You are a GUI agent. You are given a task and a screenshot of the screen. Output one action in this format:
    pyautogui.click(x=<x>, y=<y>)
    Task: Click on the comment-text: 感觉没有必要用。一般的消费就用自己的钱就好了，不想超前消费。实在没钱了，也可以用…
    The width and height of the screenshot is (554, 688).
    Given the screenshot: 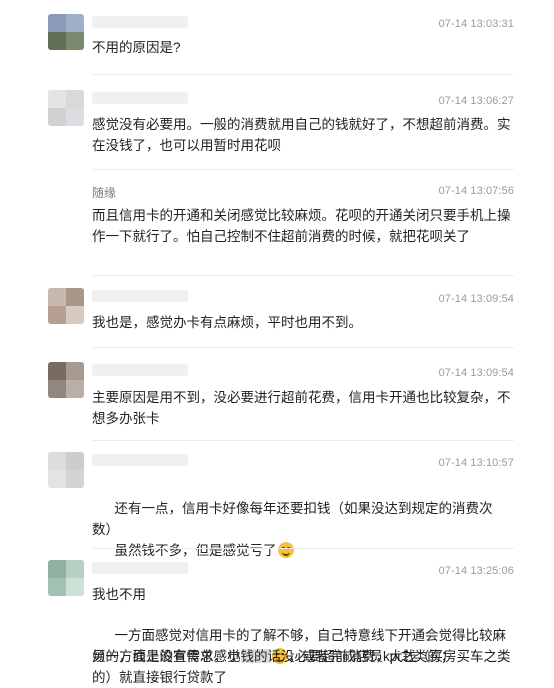 What is the action you would take?
    pyautogui.click(x=301, y=135)
    